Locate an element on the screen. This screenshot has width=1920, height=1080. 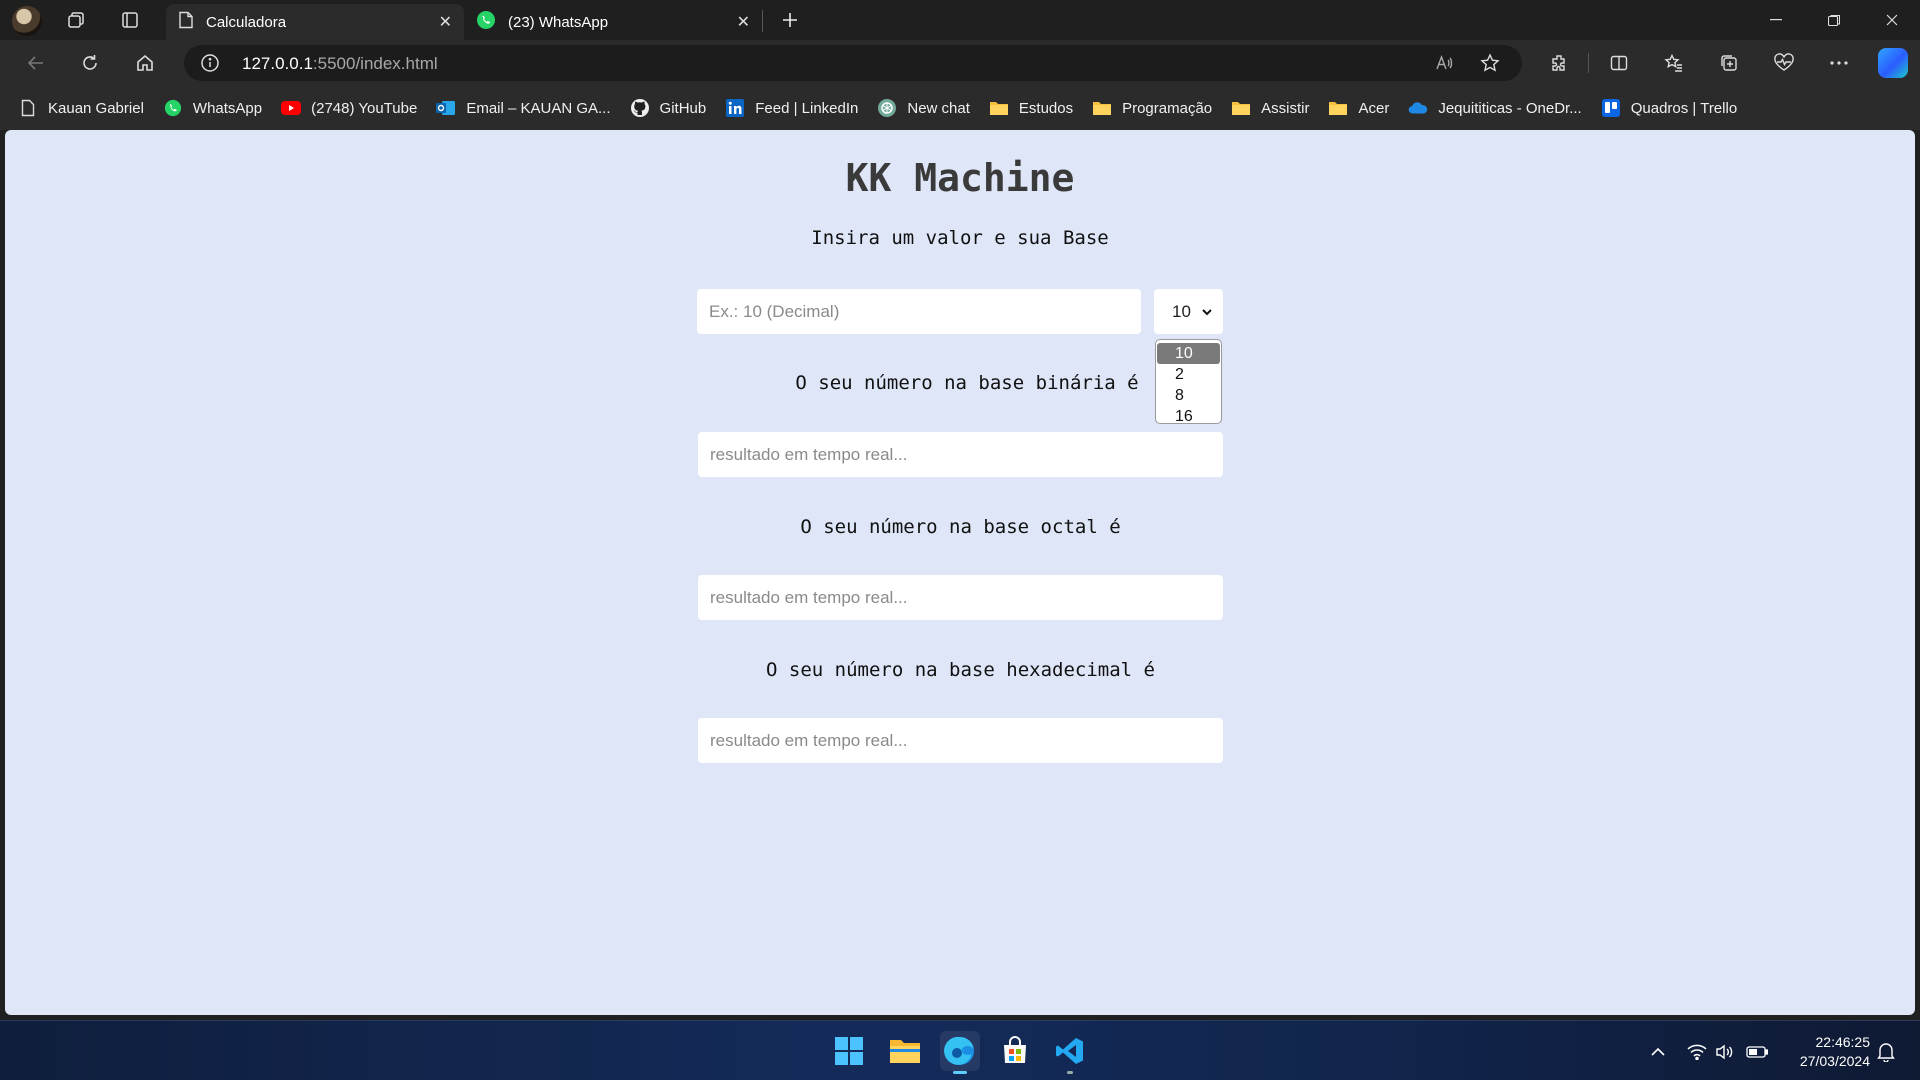
system-clock: 22:46:25 27/03/2024 is located at coordinates (1820, 1052).